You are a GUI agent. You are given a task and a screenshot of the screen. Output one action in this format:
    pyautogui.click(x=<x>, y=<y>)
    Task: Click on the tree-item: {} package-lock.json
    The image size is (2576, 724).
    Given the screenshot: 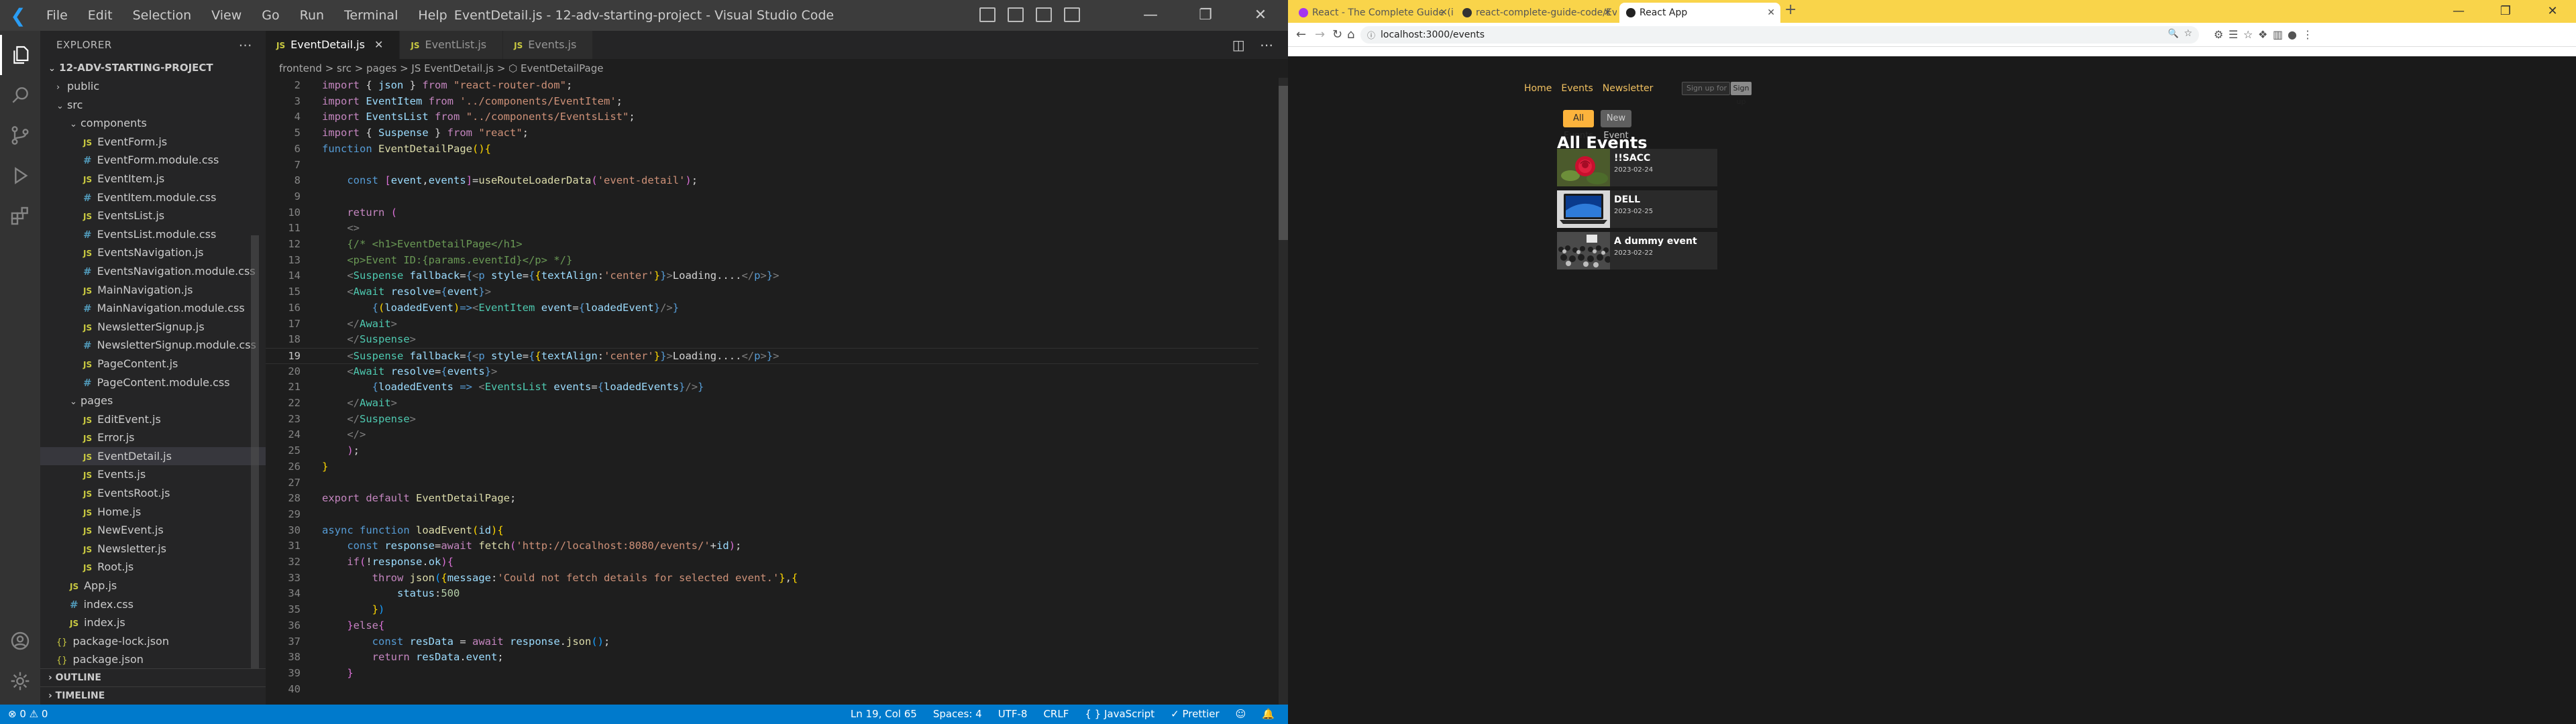 What is the action you would take?
    pyautogui.click(x=153, y=641)
    